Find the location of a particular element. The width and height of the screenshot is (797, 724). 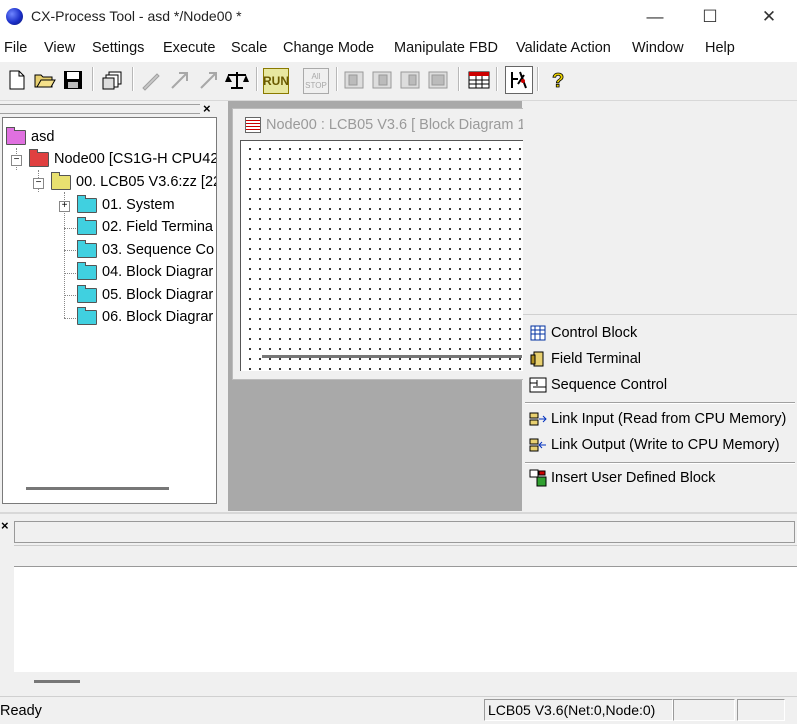

balance-icon is located at coordinates (237, 80).